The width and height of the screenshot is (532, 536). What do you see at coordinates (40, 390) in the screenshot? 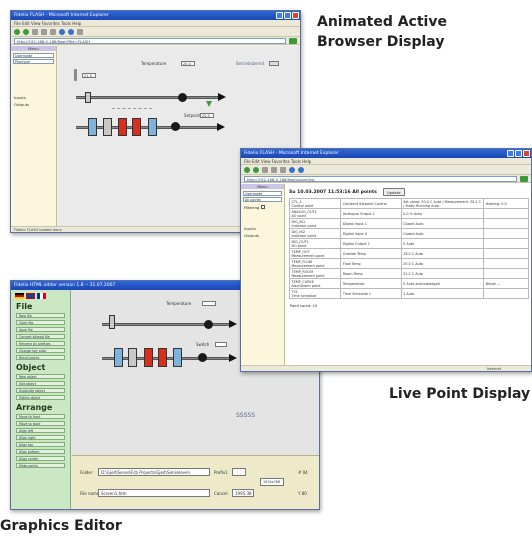
I see `duplicate-object-button: Duplicate object` at bounding box center [40, 390].